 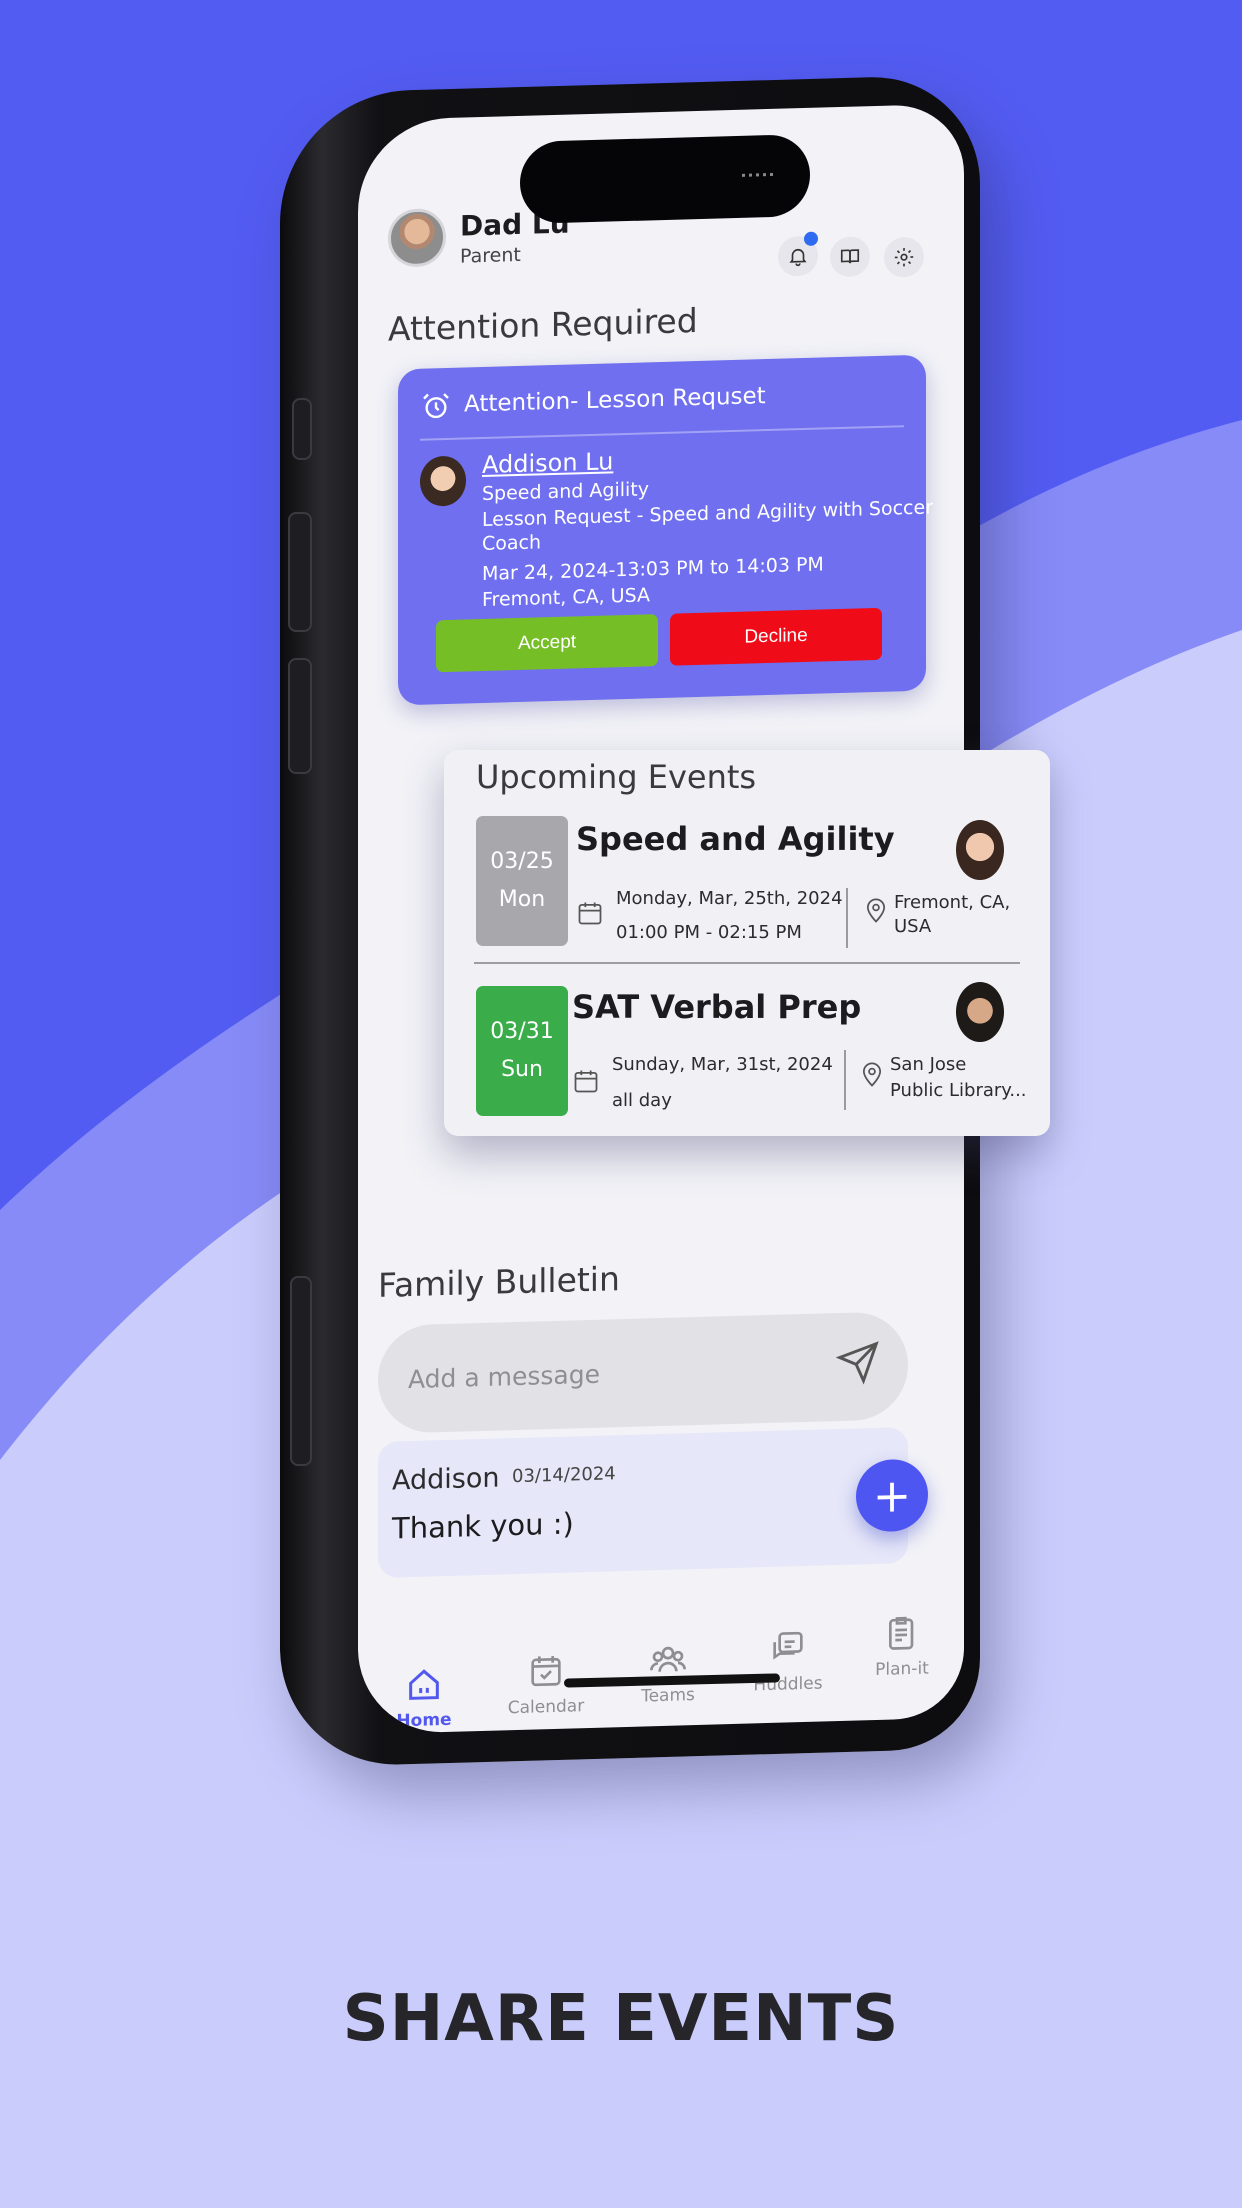 I want to click on phone-side-button, so click(x=301, y=1371).